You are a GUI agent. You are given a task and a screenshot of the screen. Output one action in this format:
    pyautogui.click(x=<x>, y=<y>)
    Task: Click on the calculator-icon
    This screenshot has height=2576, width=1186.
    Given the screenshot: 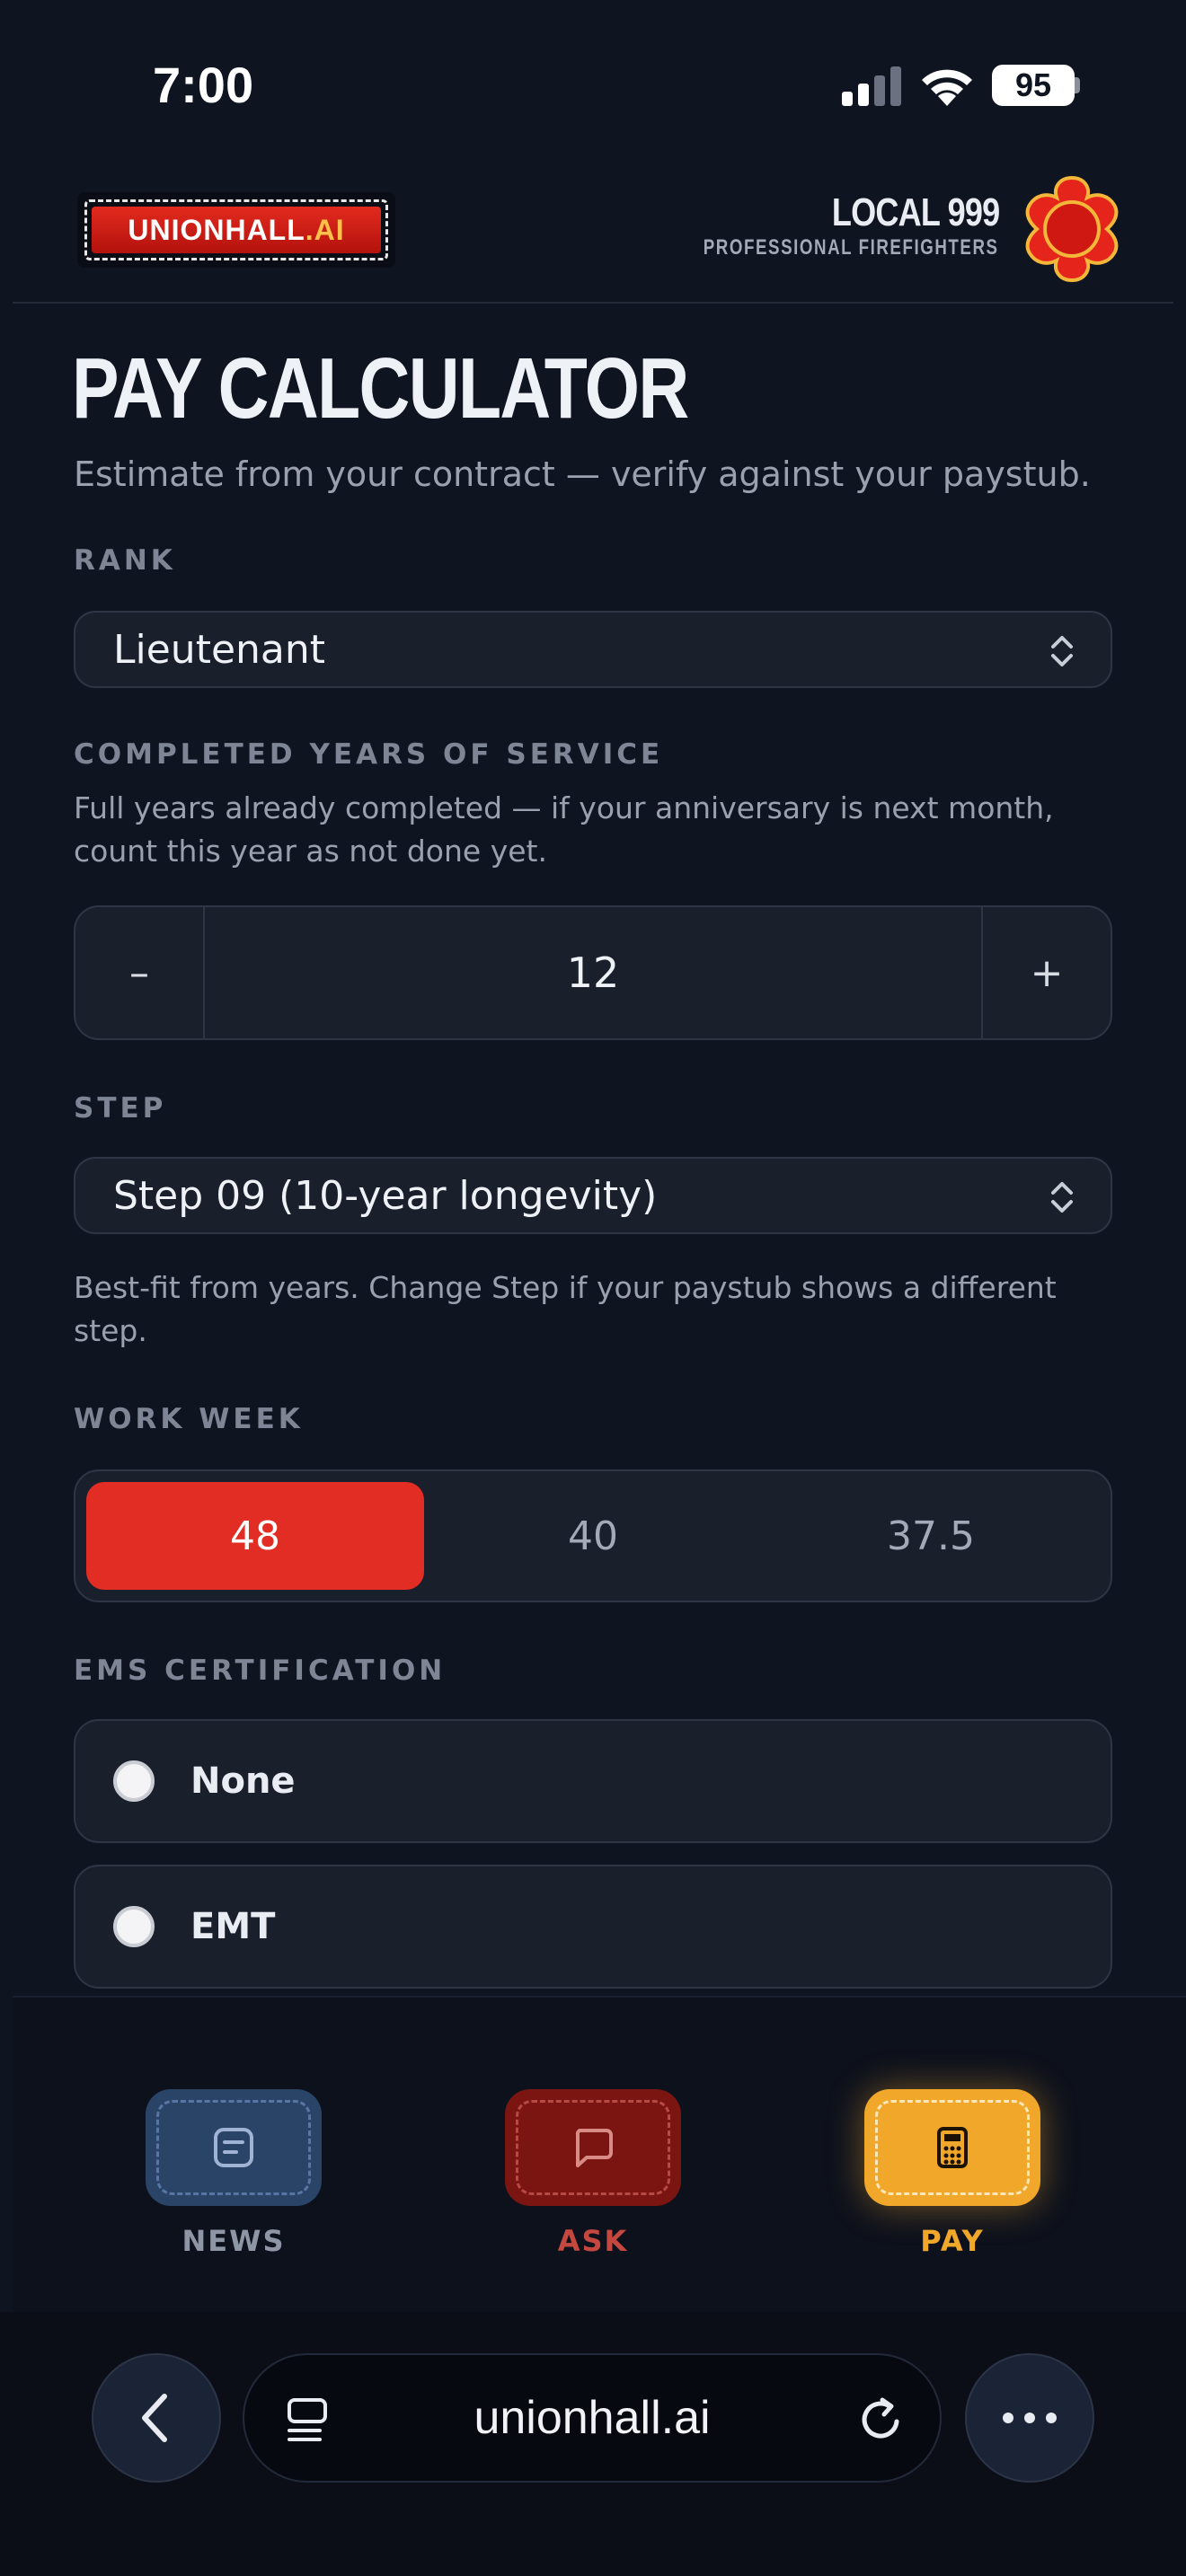 What is the action you would take?
    pyautogui.click(x=952, y=2147)
    